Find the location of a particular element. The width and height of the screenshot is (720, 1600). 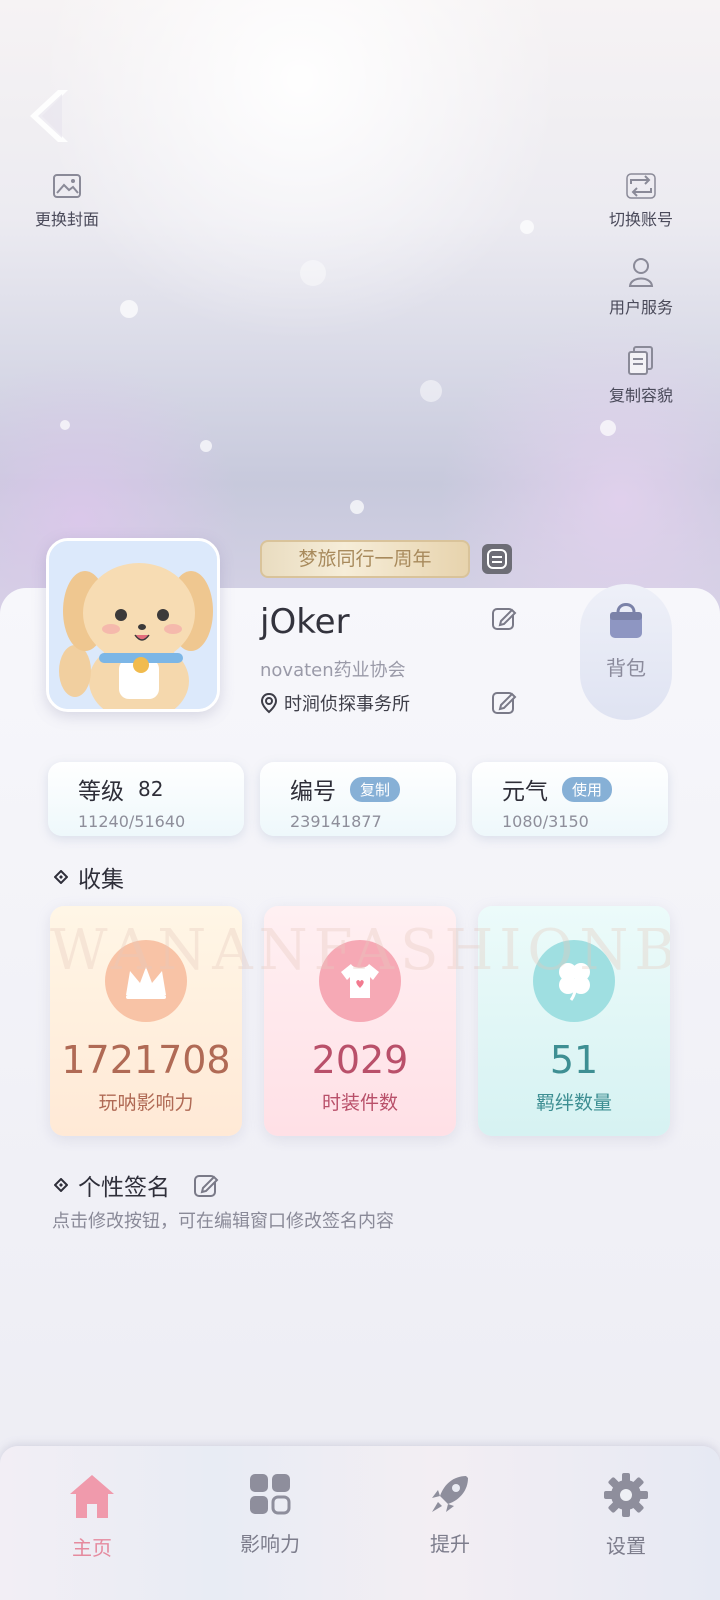

bottom-nav: 主页 影响力 提升 设置 is located at coordinates (360, 1523).